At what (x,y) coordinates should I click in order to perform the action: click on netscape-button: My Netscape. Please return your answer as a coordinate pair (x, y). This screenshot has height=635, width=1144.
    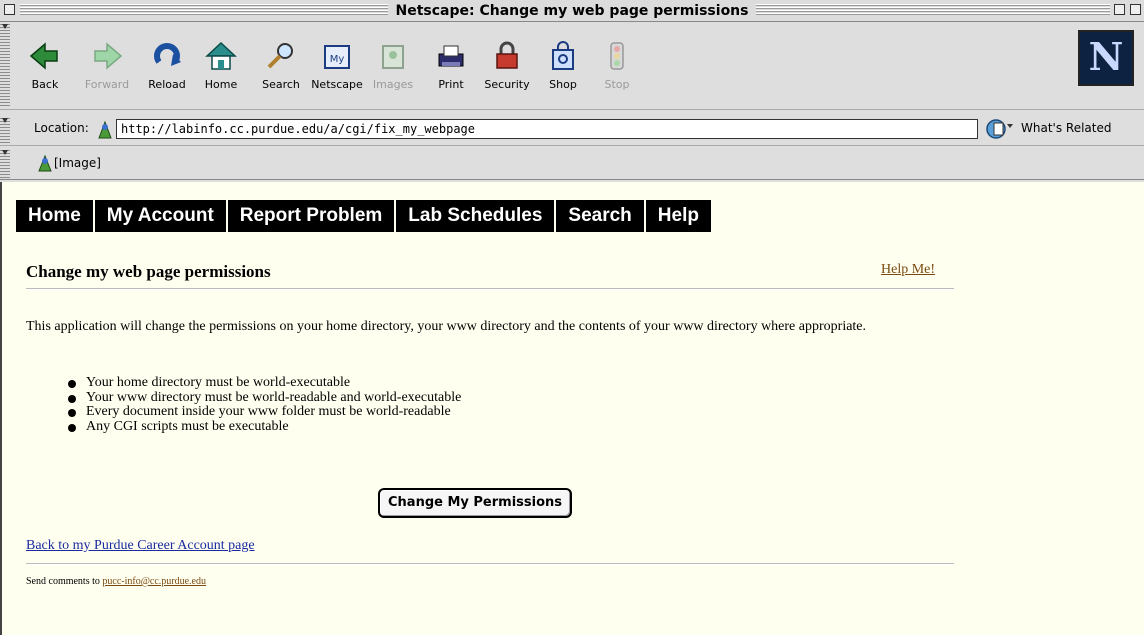
    Looking at the image, I should click on (337, 69).